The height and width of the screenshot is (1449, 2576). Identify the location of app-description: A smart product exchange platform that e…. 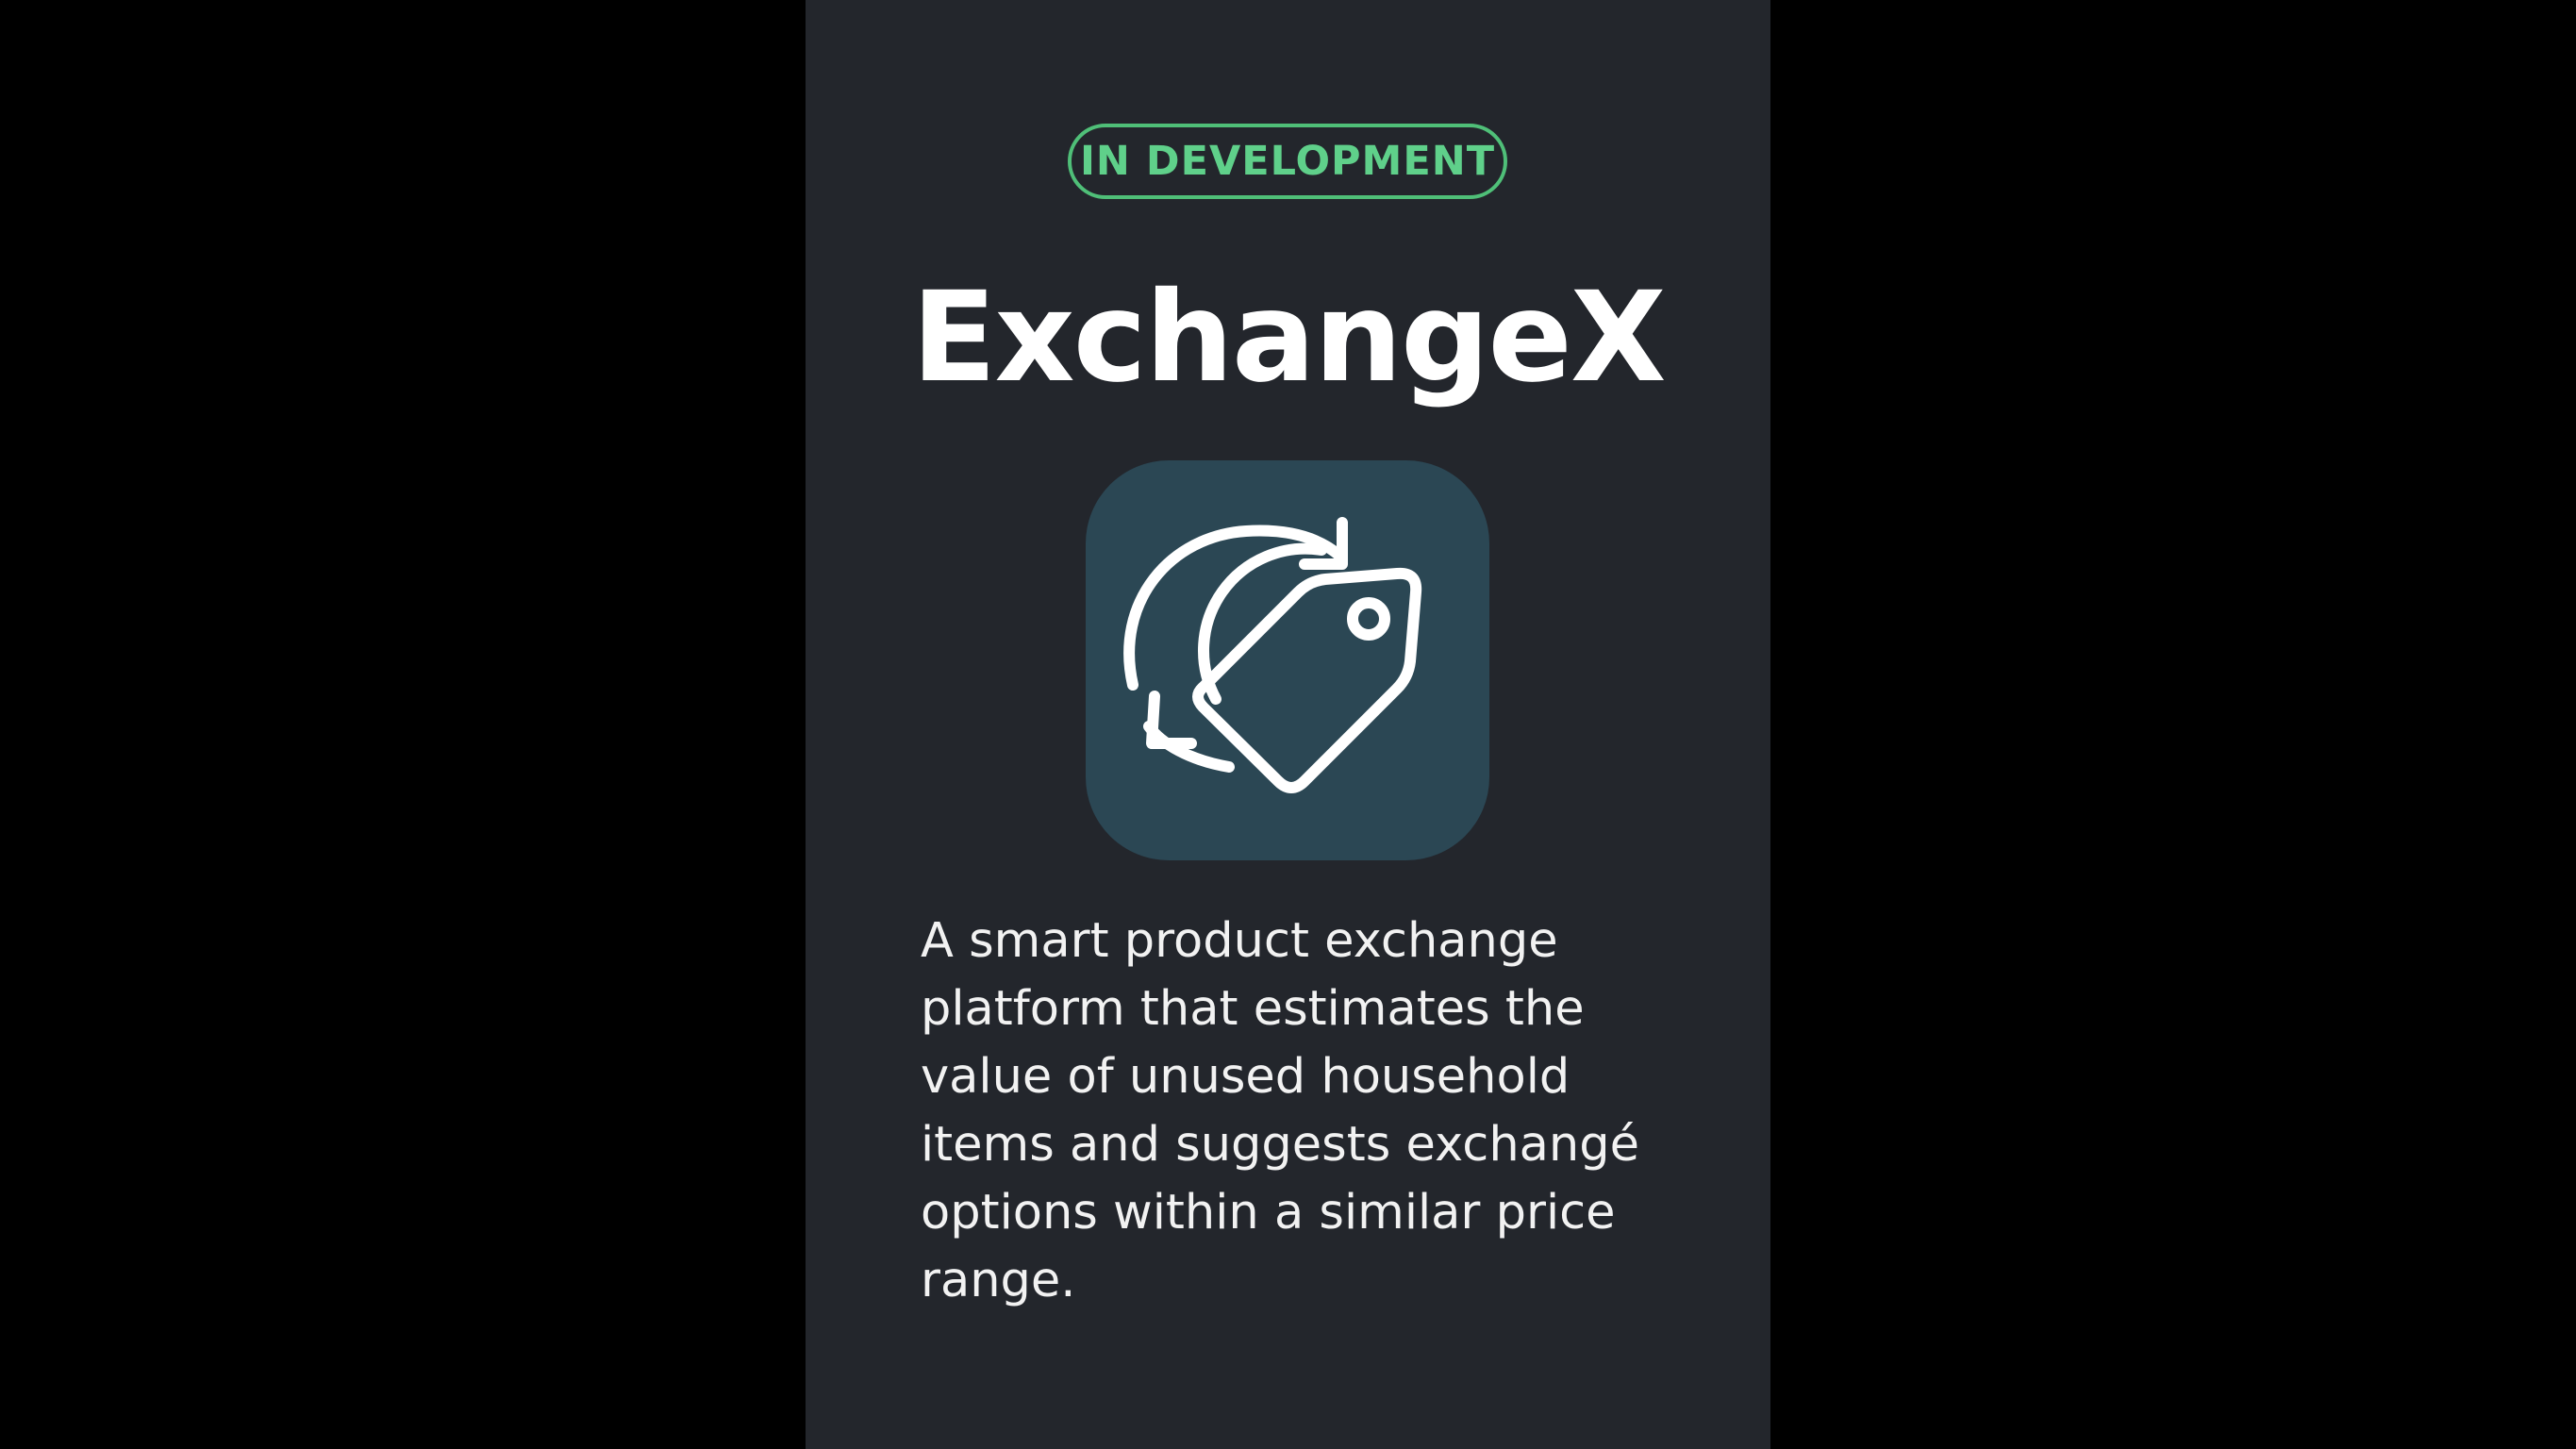
(1280, 1111).